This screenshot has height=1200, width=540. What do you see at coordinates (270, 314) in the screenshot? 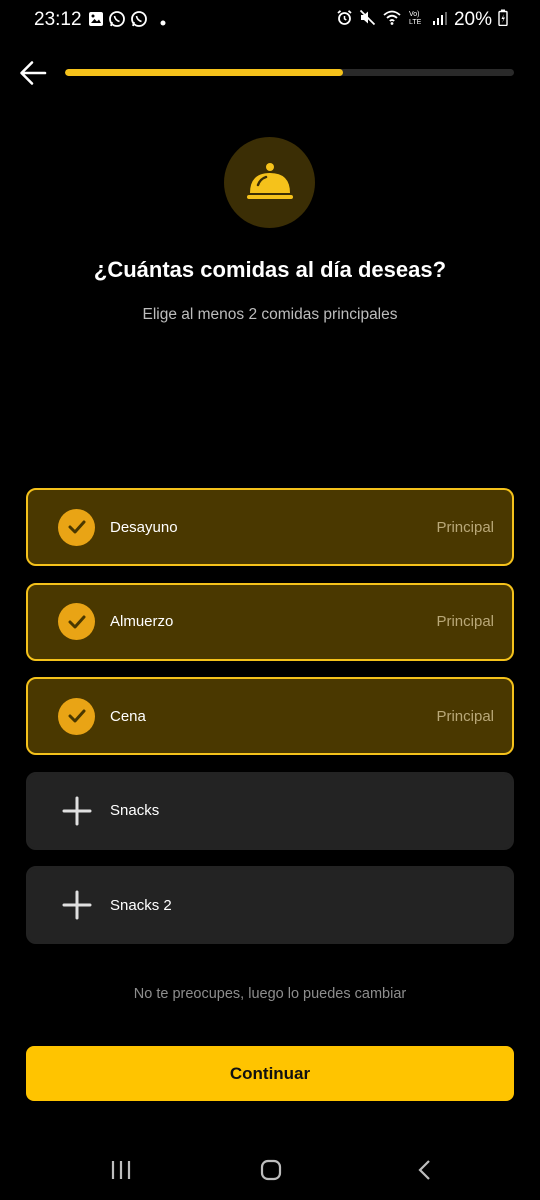
I see `page-subtitle: Elige al menos 2 comidas principales` at bounding box center [270, 314].